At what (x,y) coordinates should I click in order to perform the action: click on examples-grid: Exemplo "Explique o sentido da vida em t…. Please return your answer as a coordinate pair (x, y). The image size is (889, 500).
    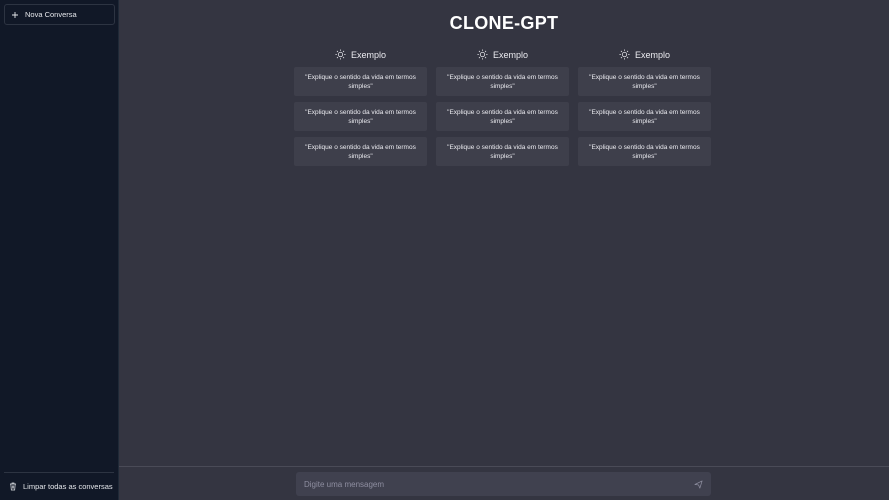
    Looking at the image, I should click on (502, 109).